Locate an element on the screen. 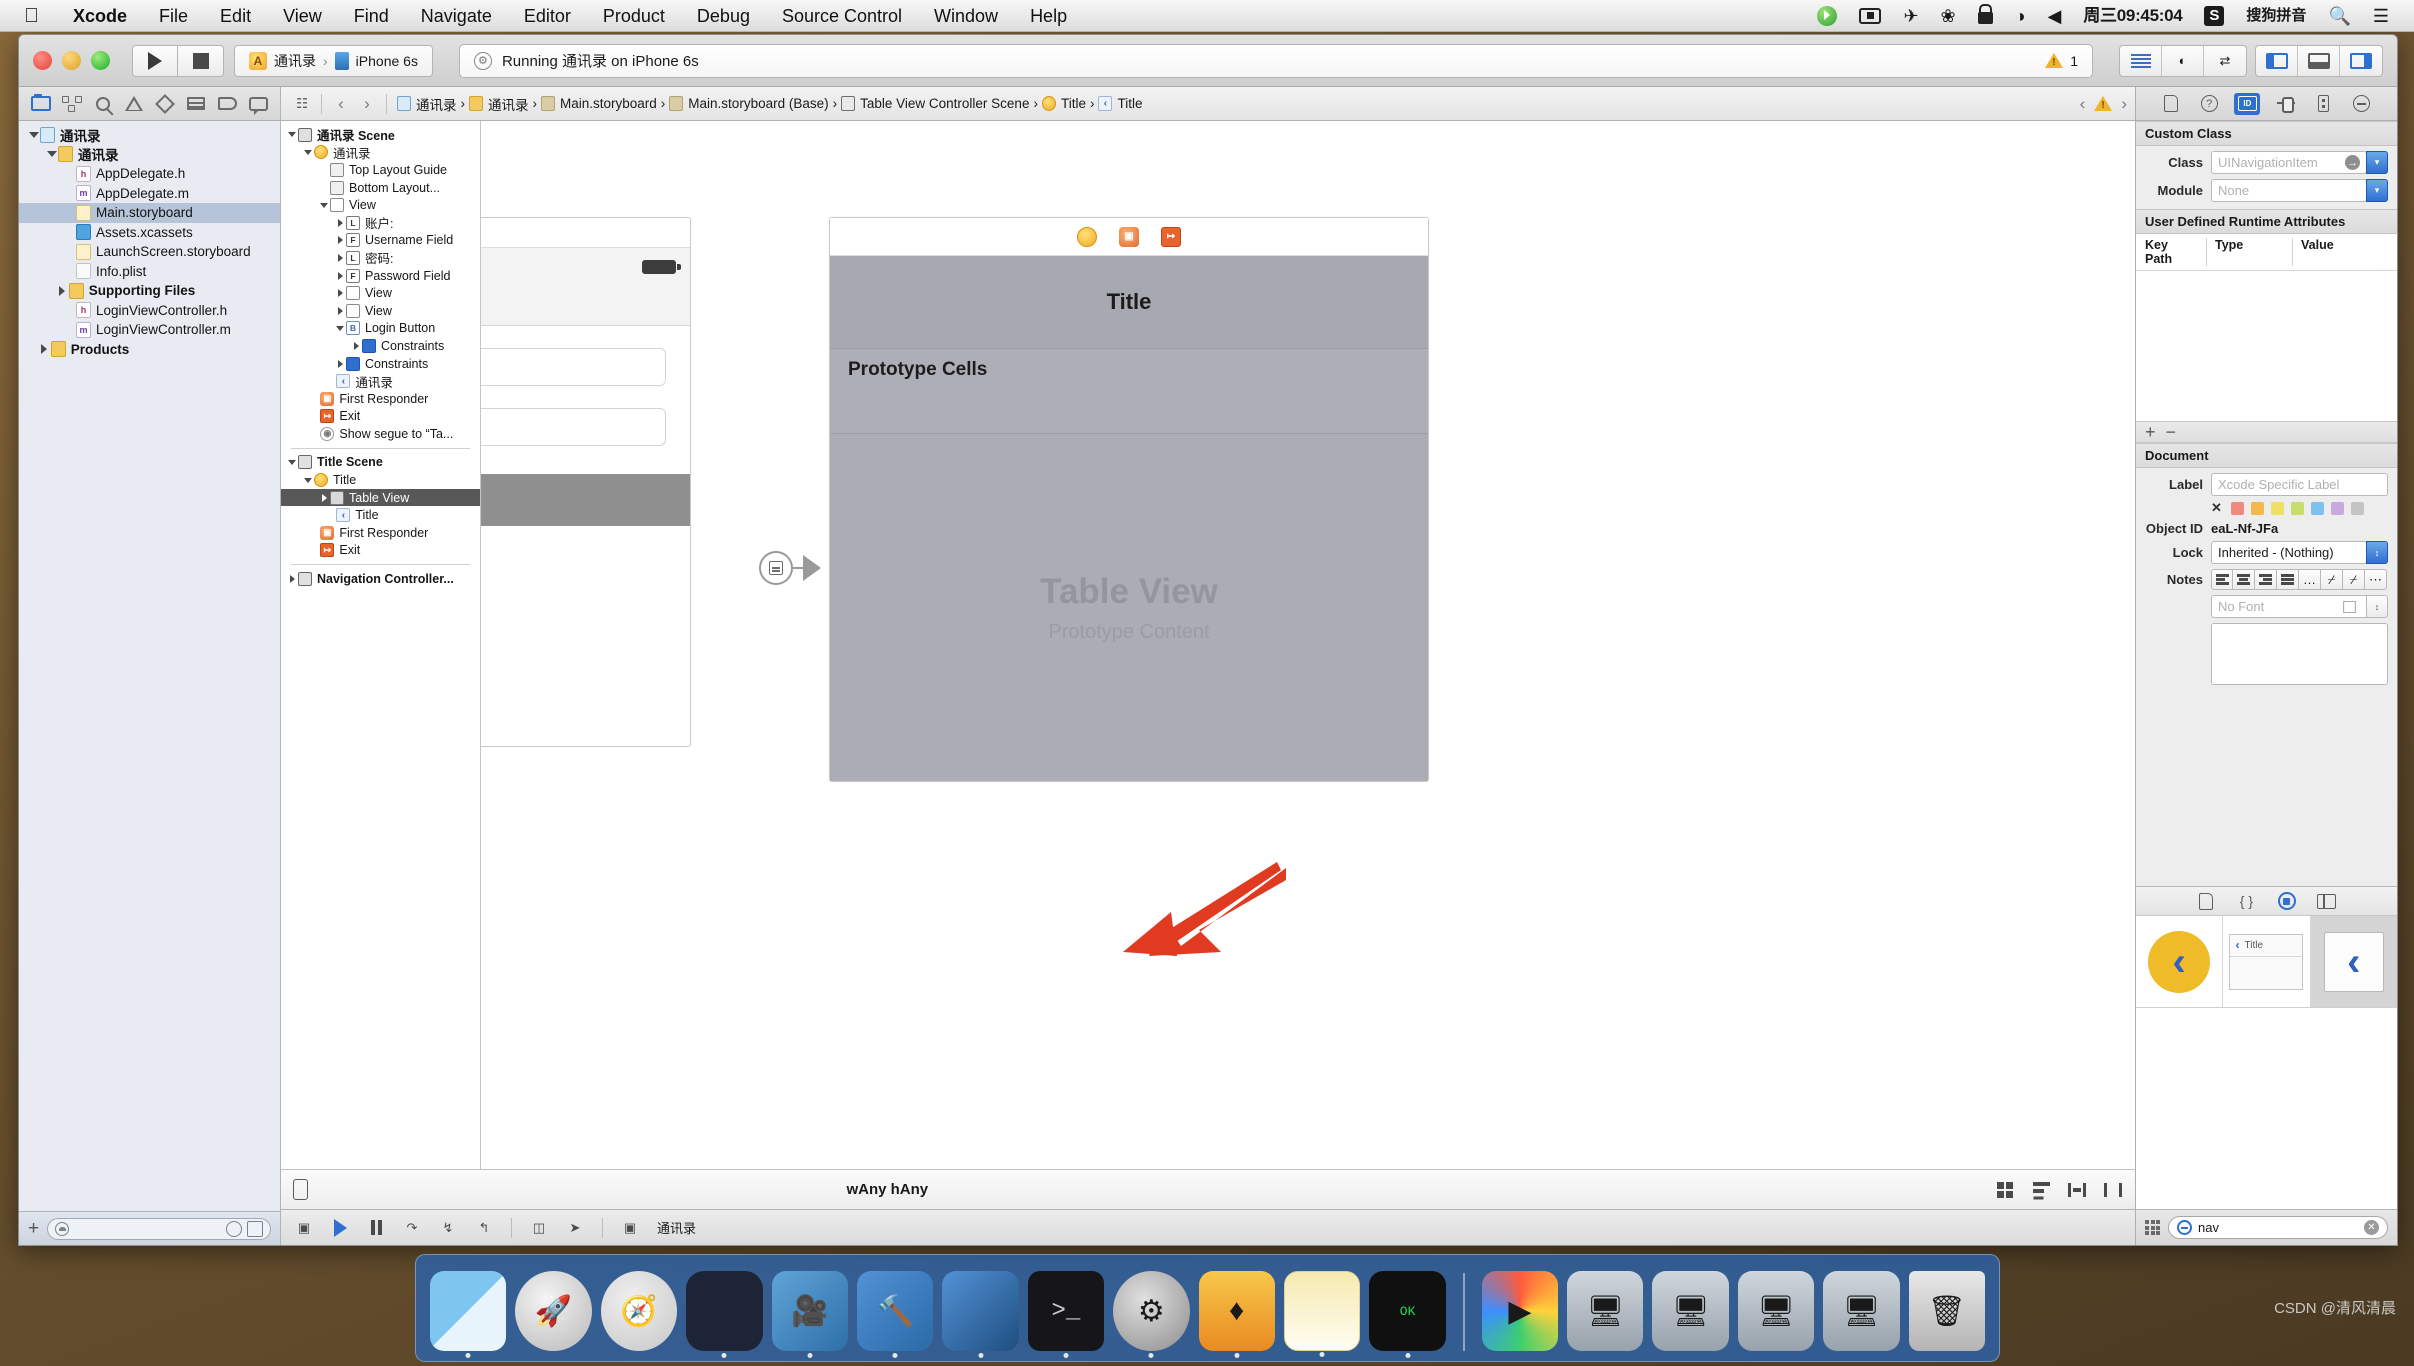 The height and width of the screenshot is (1366, 2414). file-tree-row: Assets.xcassets is located at coordinates (149, 233).